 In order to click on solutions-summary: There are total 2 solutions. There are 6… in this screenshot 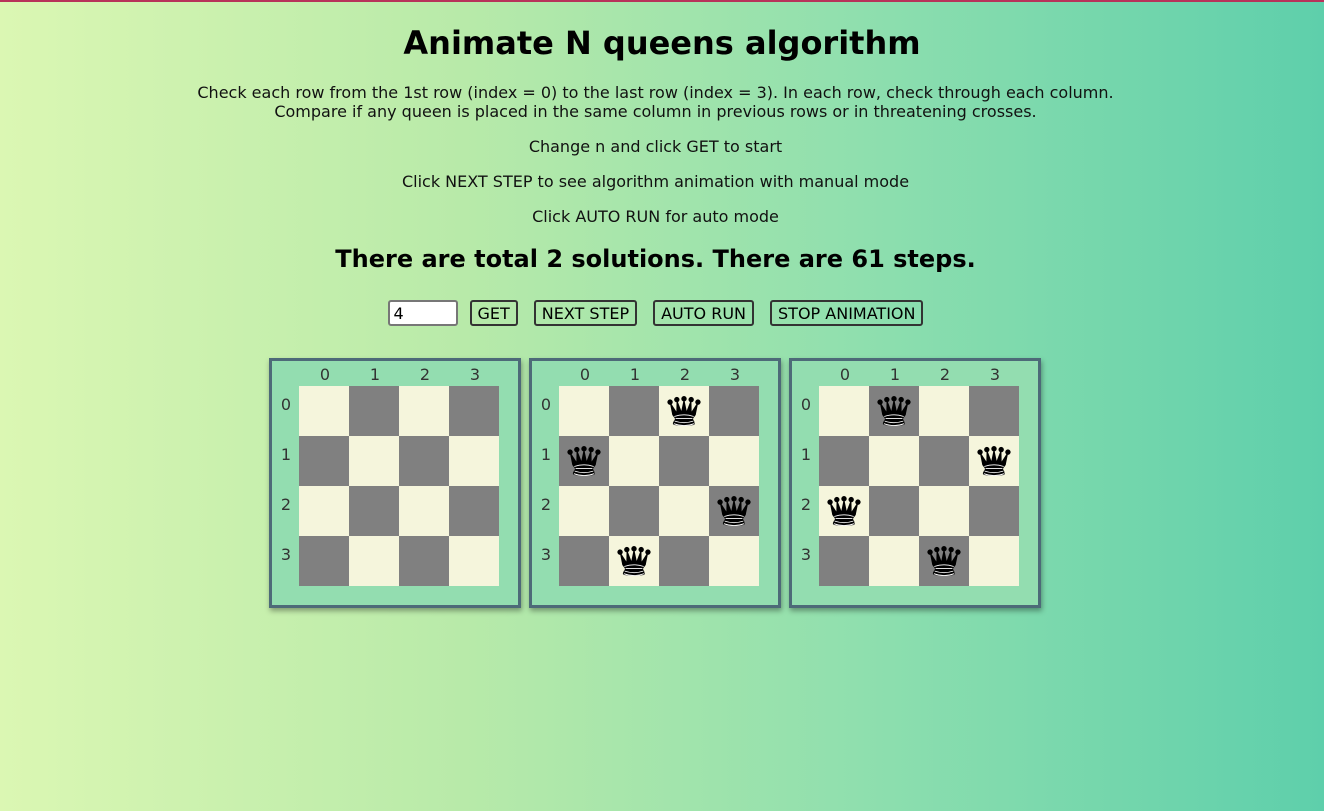, I will do `click(655, 259)`.